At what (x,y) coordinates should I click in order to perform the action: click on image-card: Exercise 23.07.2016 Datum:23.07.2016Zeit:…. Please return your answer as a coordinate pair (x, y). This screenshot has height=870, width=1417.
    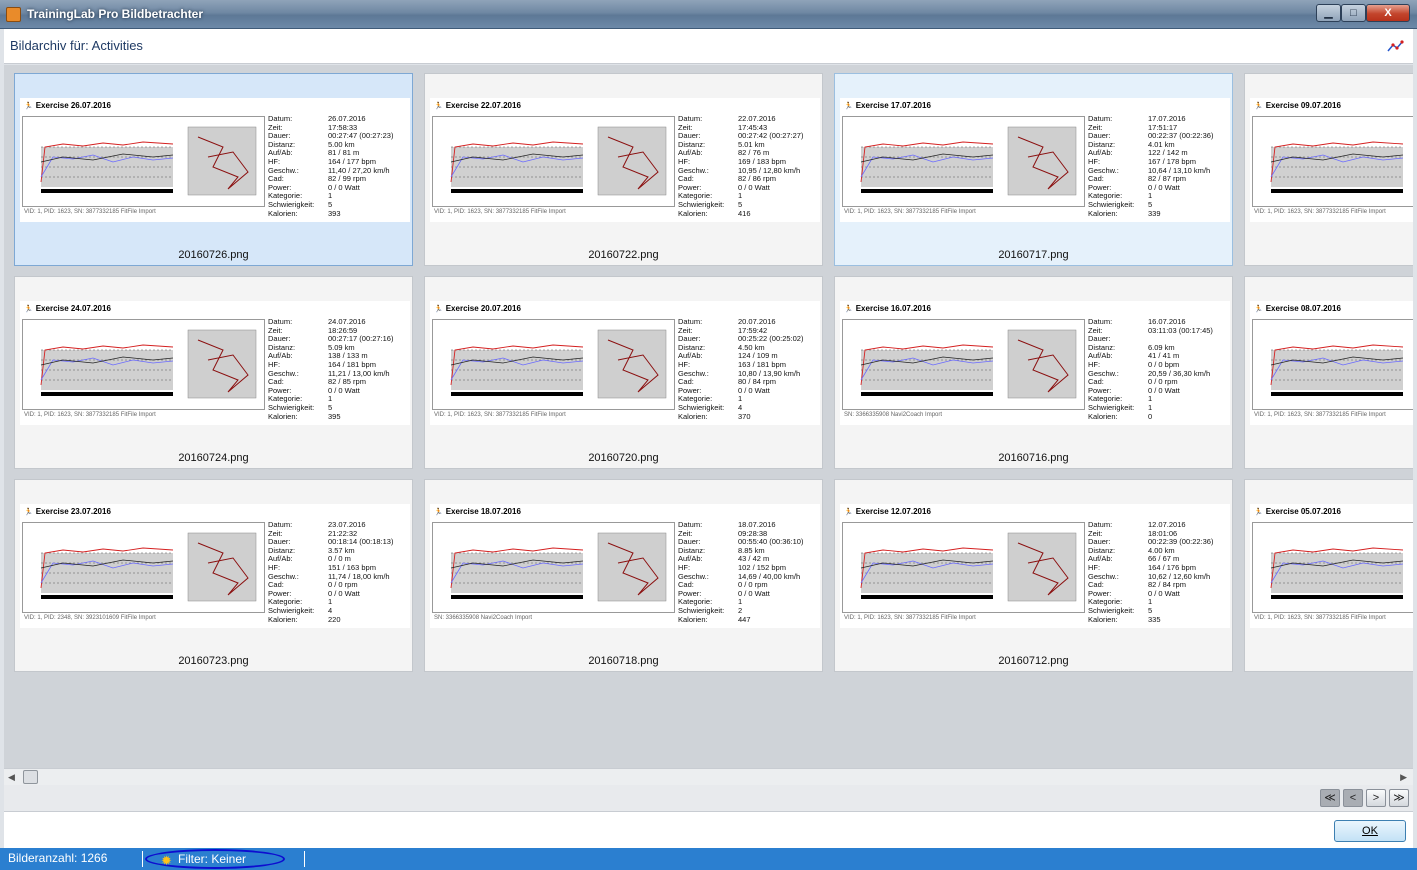
    Looking at the image, I should click on (213, 575).